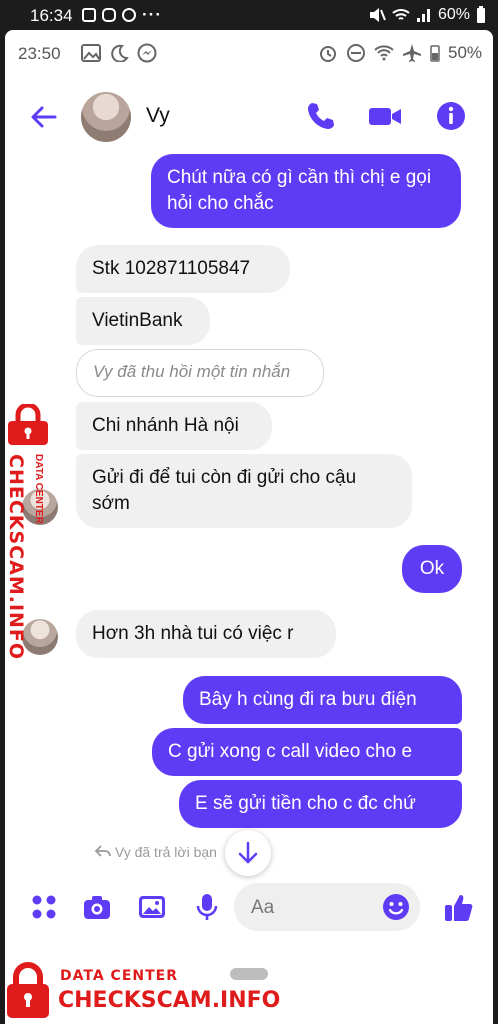  What do you see at coordinates (102, 851) in the screenshot?
I see `reply-arrow-icon` at bounding box center [102, 851].